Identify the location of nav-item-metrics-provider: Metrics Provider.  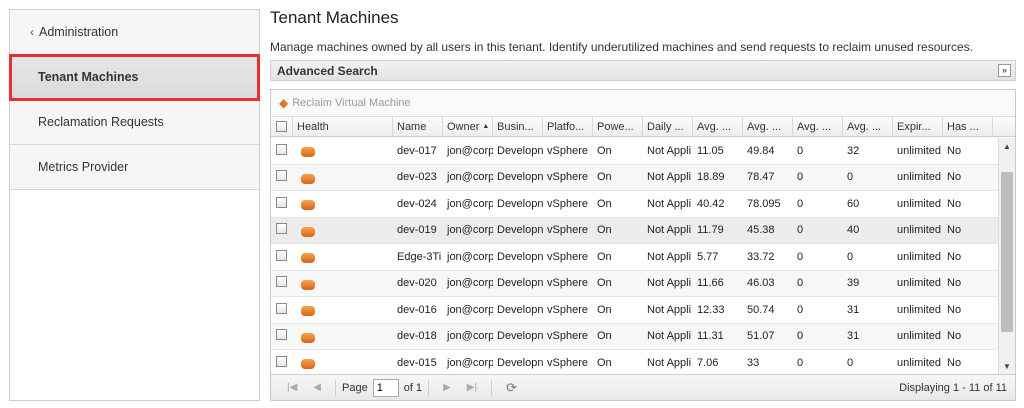
(134, 167).